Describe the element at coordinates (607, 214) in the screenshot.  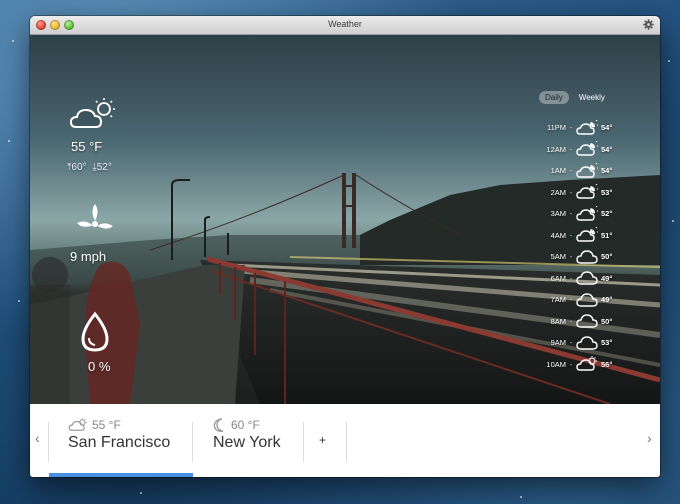
I see `forecast-temp: 52°` at that location.